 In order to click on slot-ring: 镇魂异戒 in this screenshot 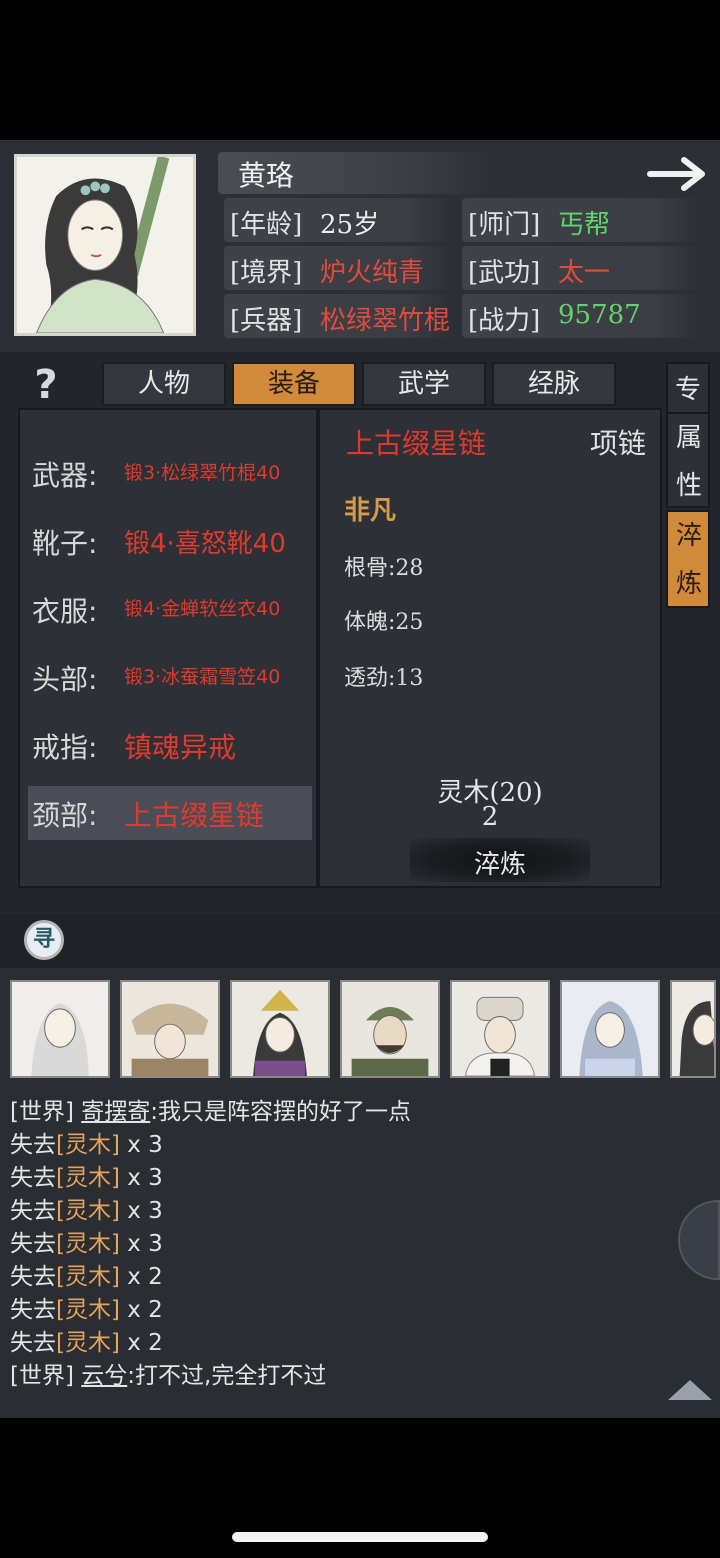, I will do `click(180, 746)`.